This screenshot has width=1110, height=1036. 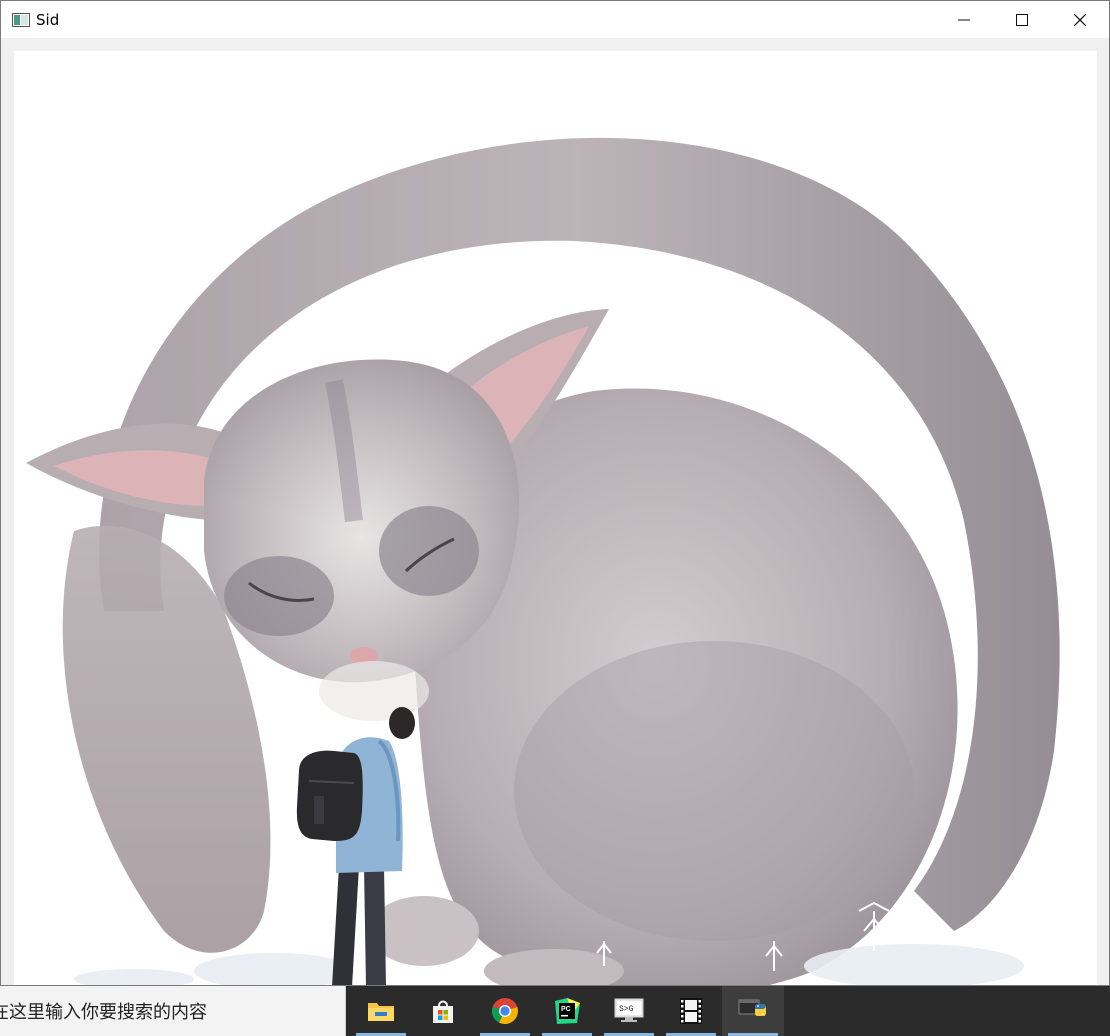 I want to click on maximize-button, so click(x=1022, y=19).